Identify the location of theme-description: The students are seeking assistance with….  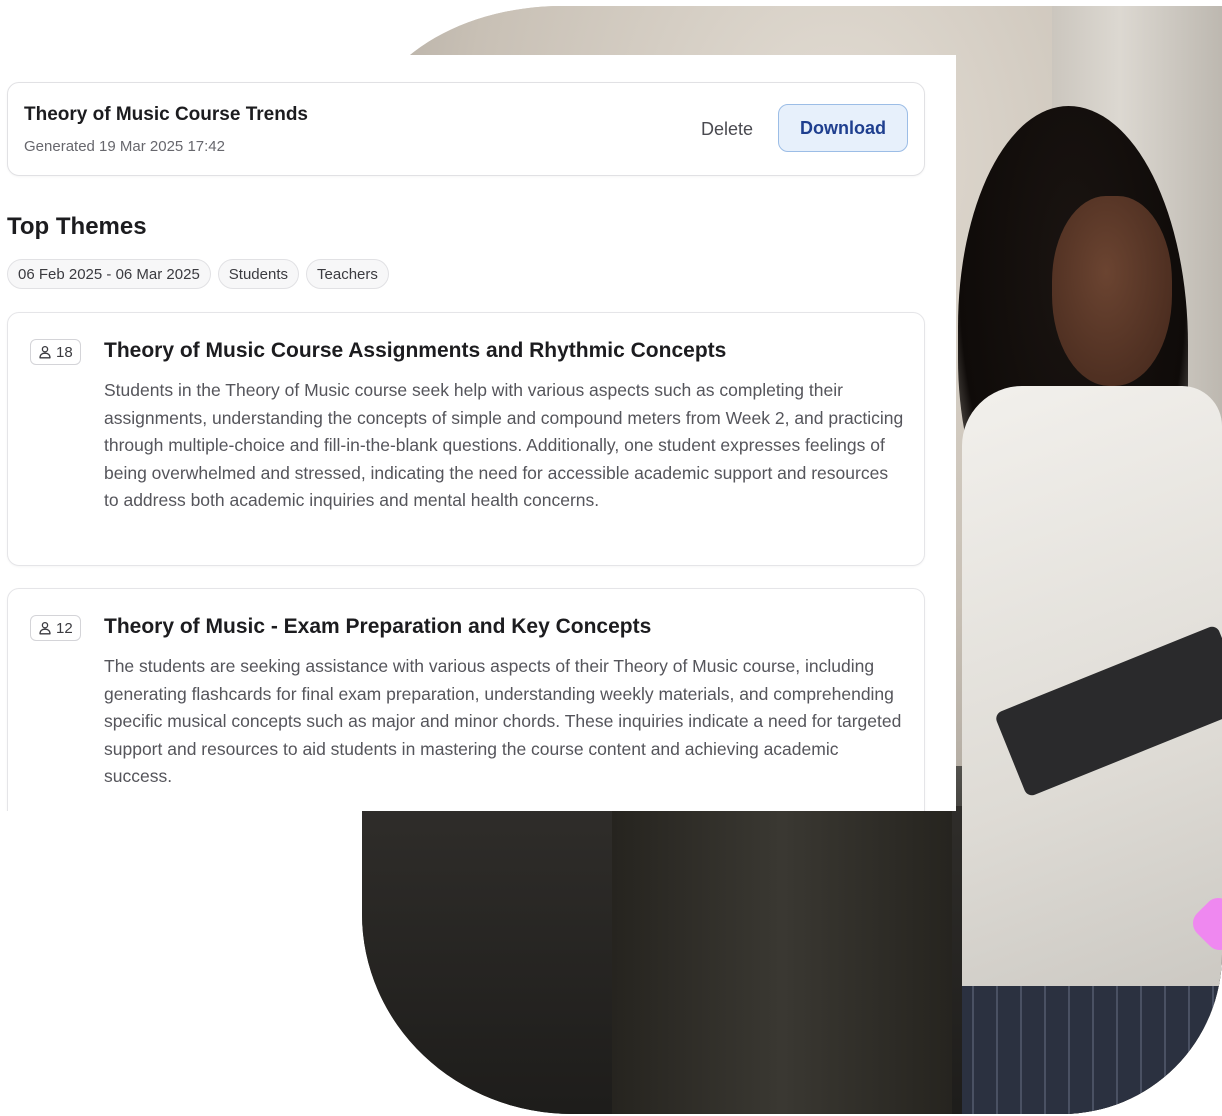
(503, 721).